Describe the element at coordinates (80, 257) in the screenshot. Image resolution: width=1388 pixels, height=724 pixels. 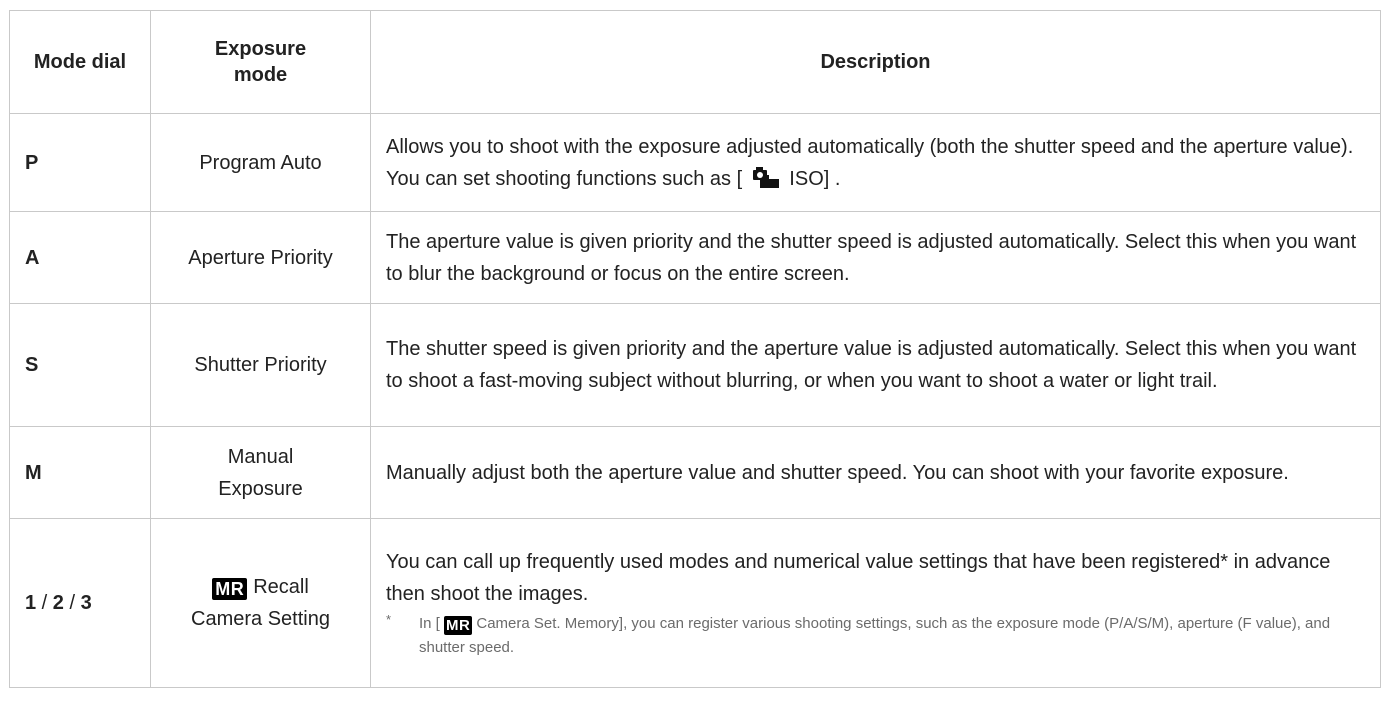
I see `mode-dial-cell: A` at that location.